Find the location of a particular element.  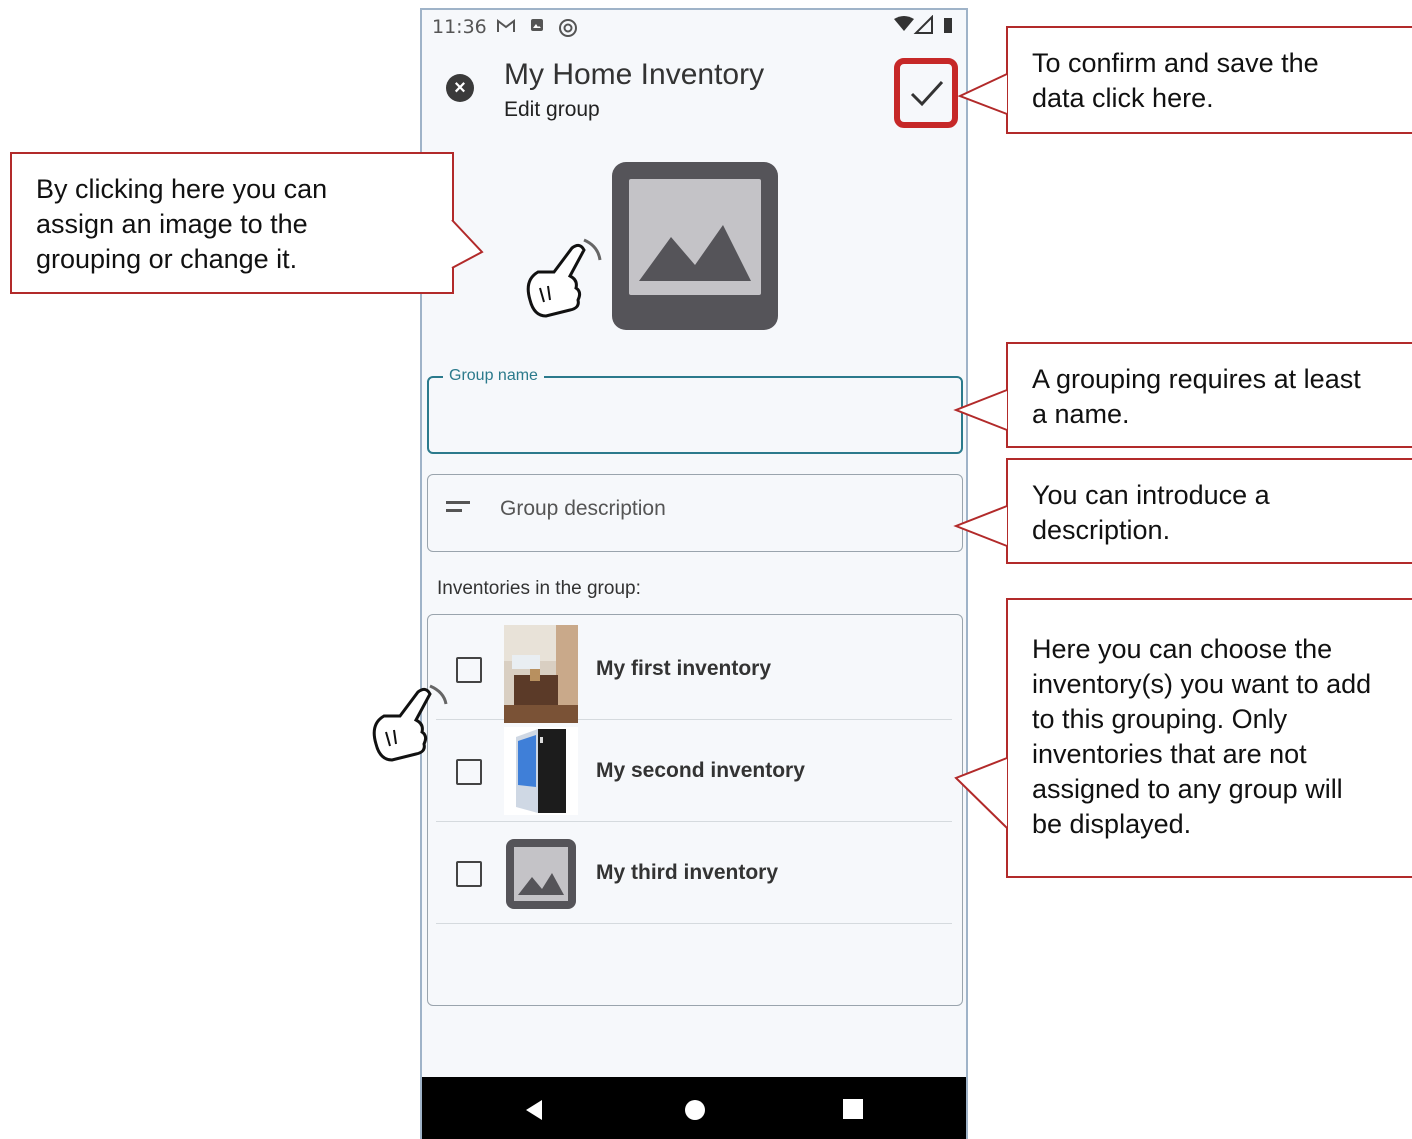

confirm-save-button is located at coordinates (926, 93).